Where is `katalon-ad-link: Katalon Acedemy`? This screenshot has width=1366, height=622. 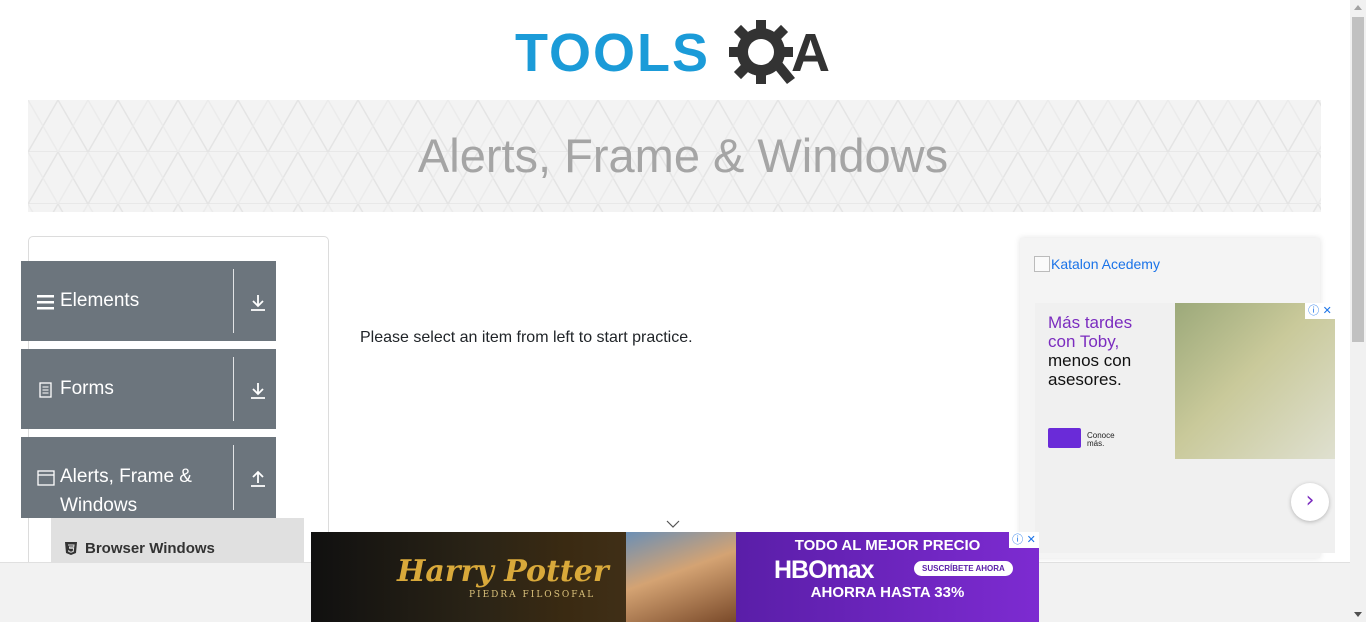
katalon-ad-link: Katalon Acedemy is located at coordinates (1097, 264).